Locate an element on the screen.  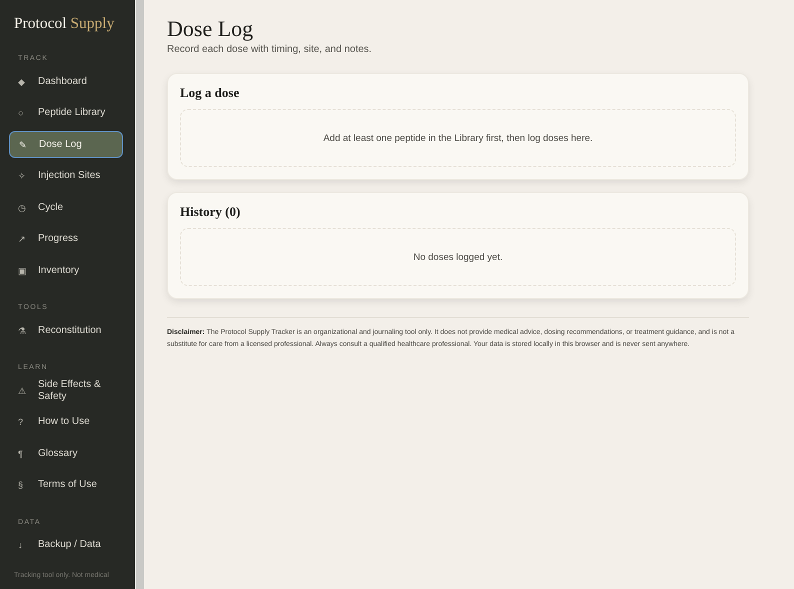
empty-state: No doses logged yet. is located at coordinates (458, 257).